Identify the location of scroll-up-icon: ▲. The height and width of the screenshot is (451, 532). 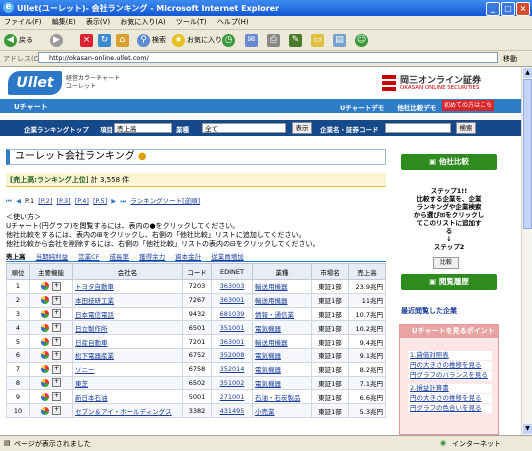
(527, 73).